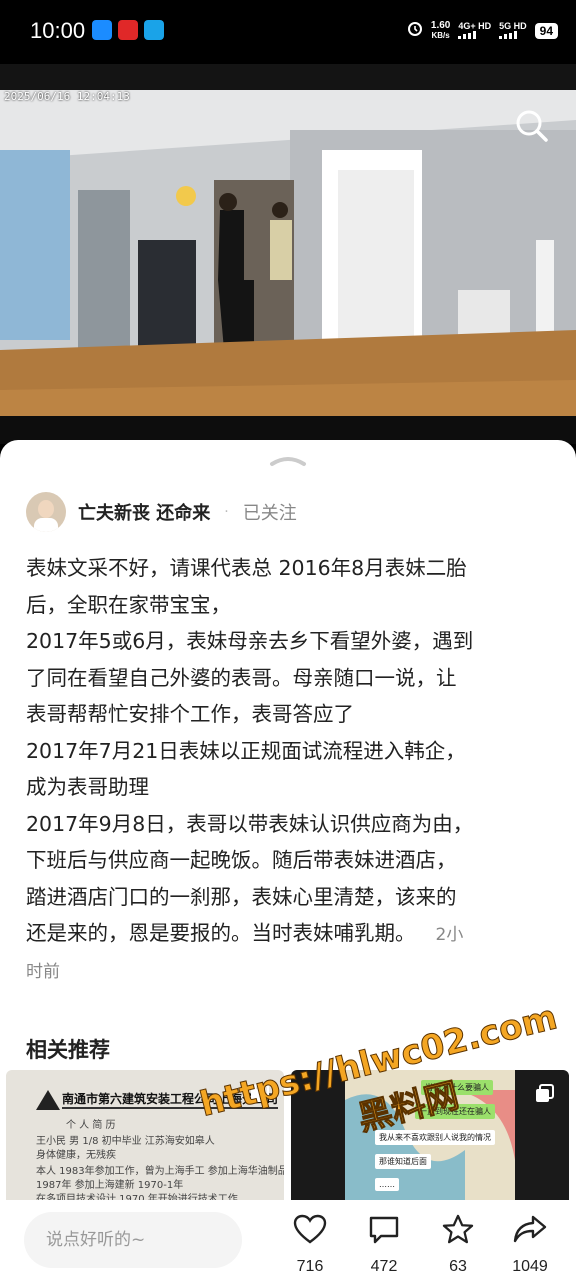  Describe the element at coordinates (250, 641) in the screenshot. I see `post-line: 2017年5或6月，表妹母亲去乡下看望外婆，遇到` at that location.